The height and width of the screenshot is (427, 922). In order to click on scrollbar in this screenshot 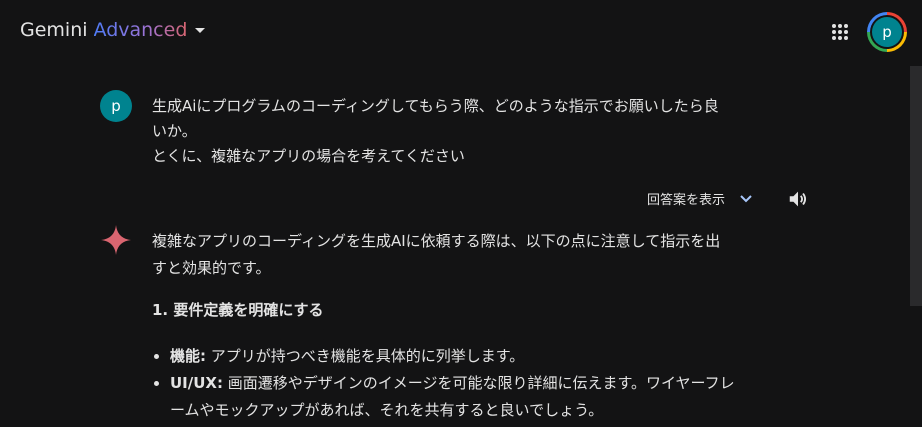, I will do `click(916, 186)`.